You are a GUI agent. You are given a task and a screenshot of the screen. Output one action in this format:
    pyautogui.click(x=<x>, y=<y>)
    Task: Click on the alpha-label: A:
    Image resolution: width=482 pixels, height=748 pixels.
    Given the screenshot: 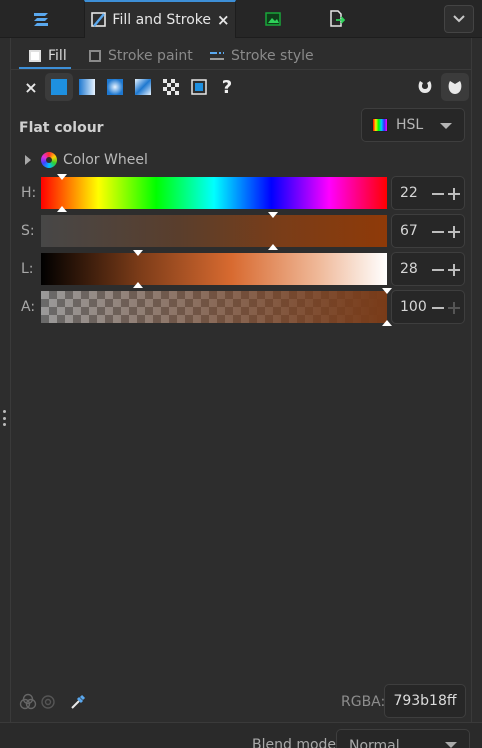 What is the action you would take?
    pyautogui.click(x=28, y=307)
    